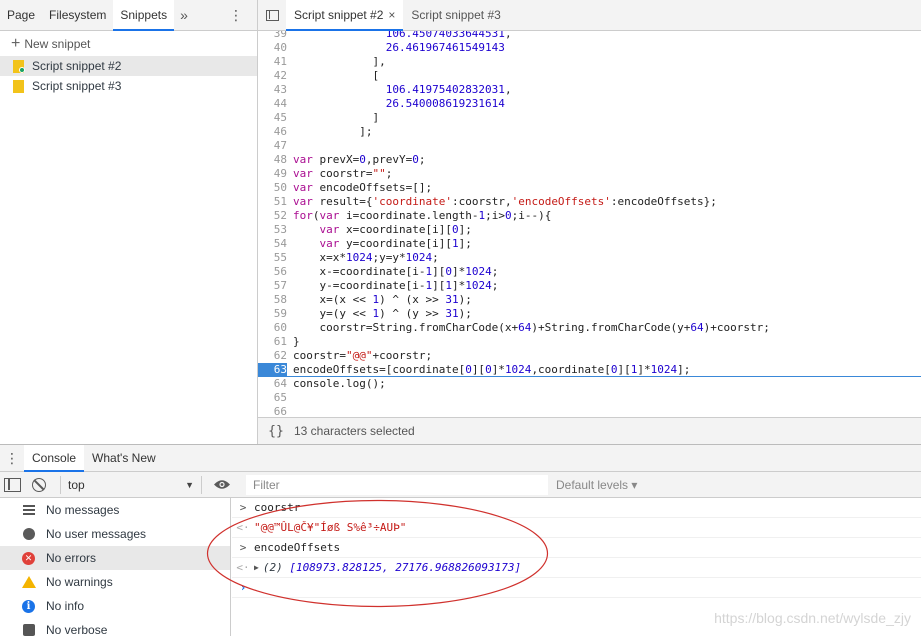  What do you see at coordinates (272, 272) in the screenshot?
I see `line-number: 56` at bounding box center [272, 272].